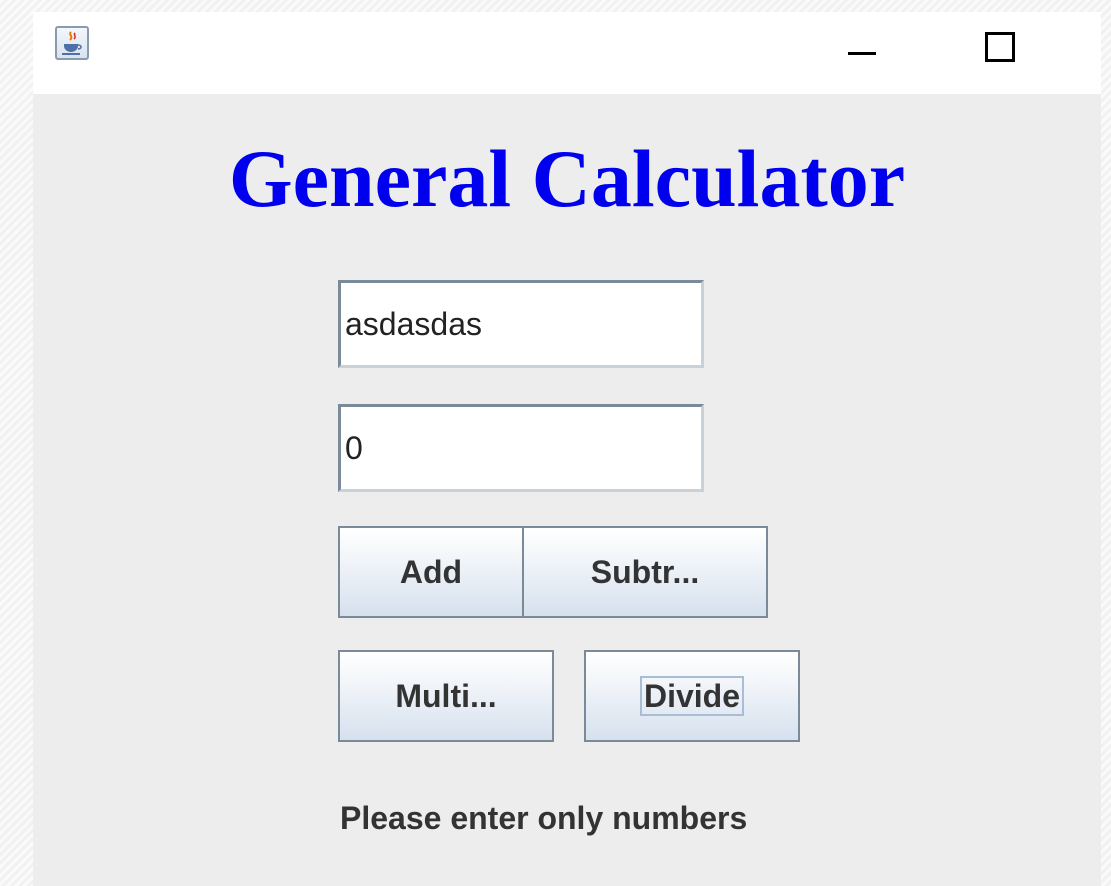 The width and height of the screenshot is (1111, 886). I want to click on maximize-icon, so click(1000, 47).